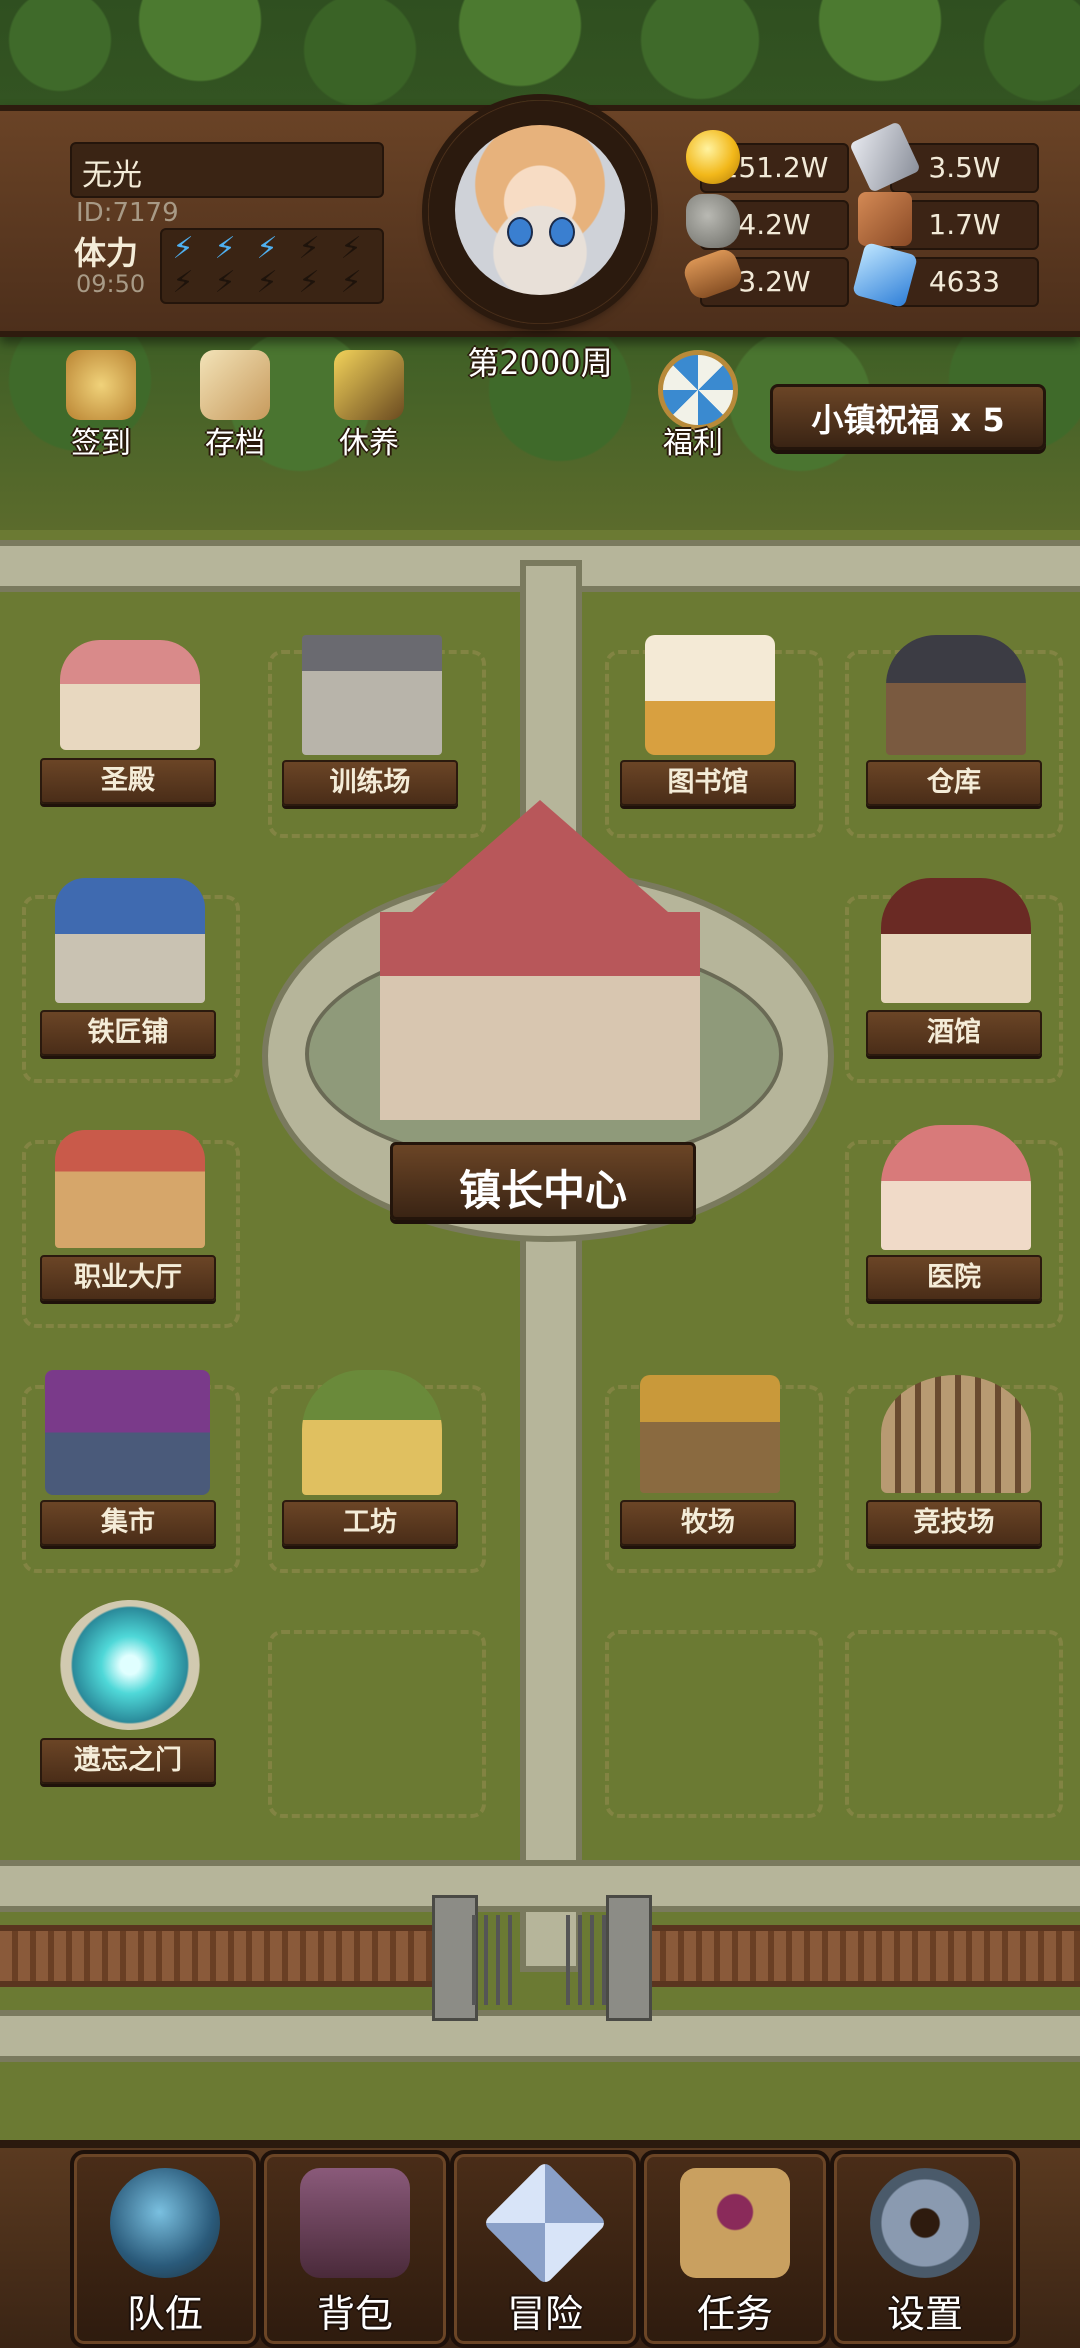 The width and height of the screenshot is (1080, 2348). I want to click on portal-label: 遗忘之门, so click(128, 1761).